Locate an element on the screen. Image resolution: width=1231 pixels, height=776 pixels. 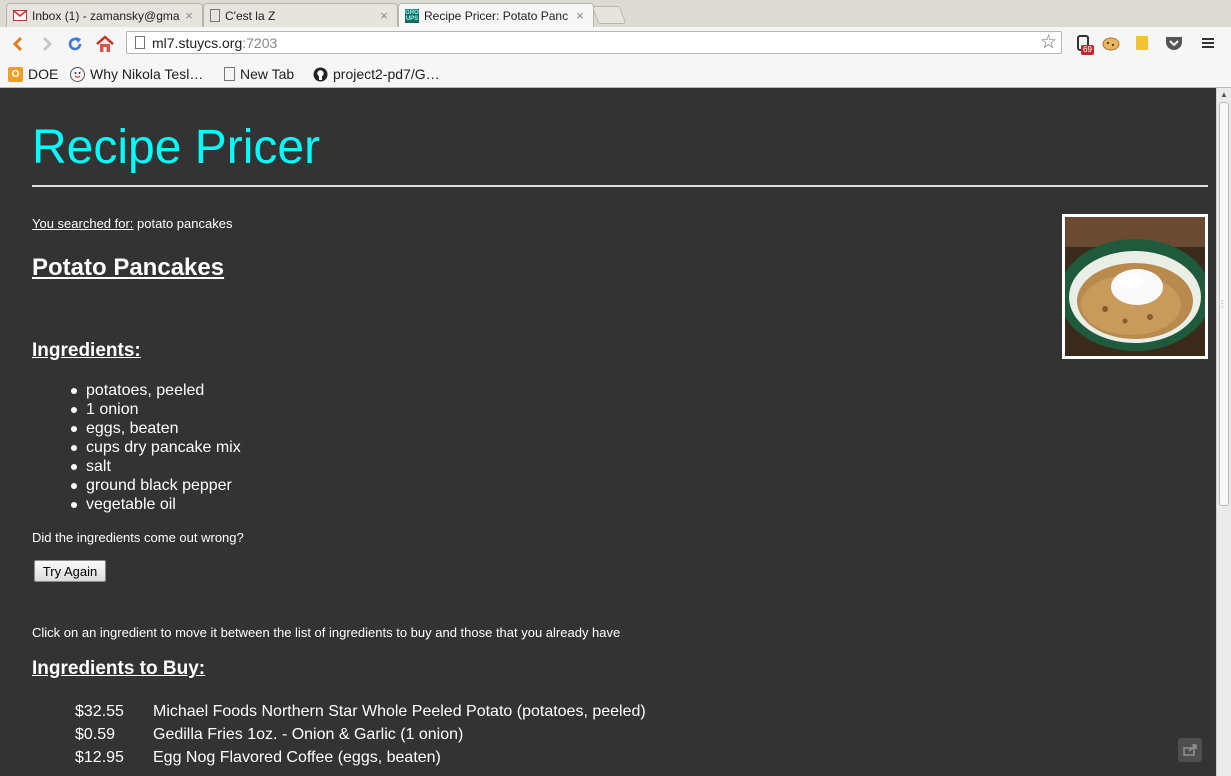
buy-item-price: $32.55 is located at coordinates (99, 711).